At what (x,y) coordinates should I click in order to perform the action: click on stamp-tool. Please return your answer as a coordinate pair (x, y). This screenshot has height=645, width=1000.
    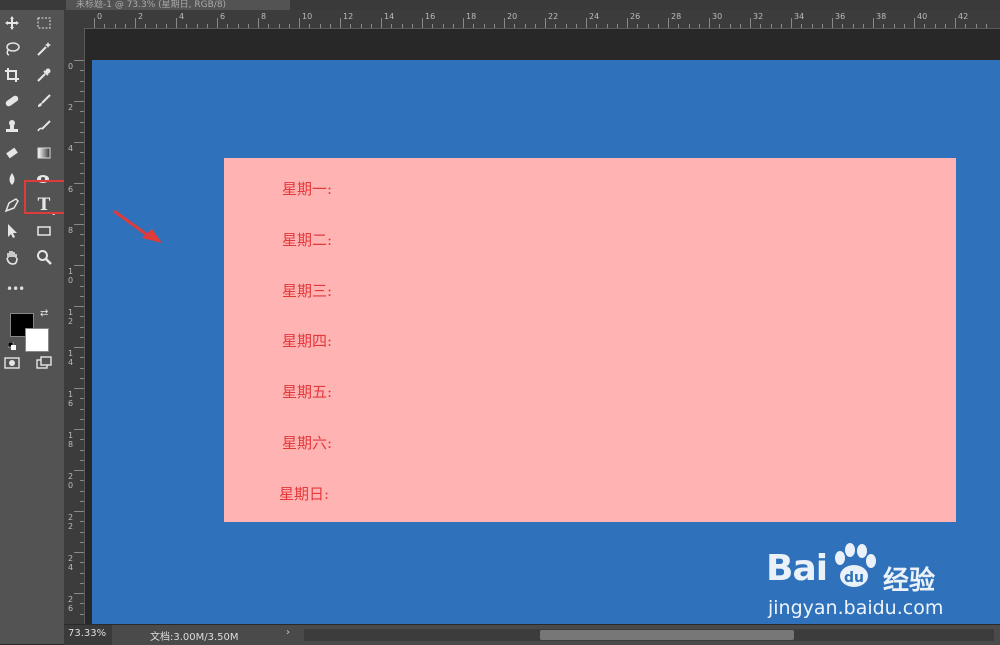
    Looking at the image, I should click on (12, 127).